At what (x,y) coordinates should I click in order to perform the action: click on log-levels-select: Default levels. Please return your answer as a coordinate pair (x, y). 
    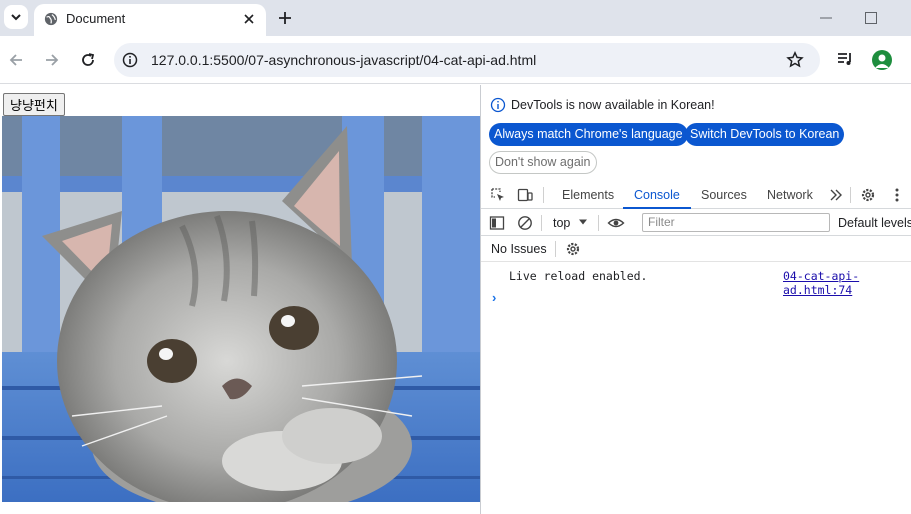
    Looking at the image, I should click on (874, 223).